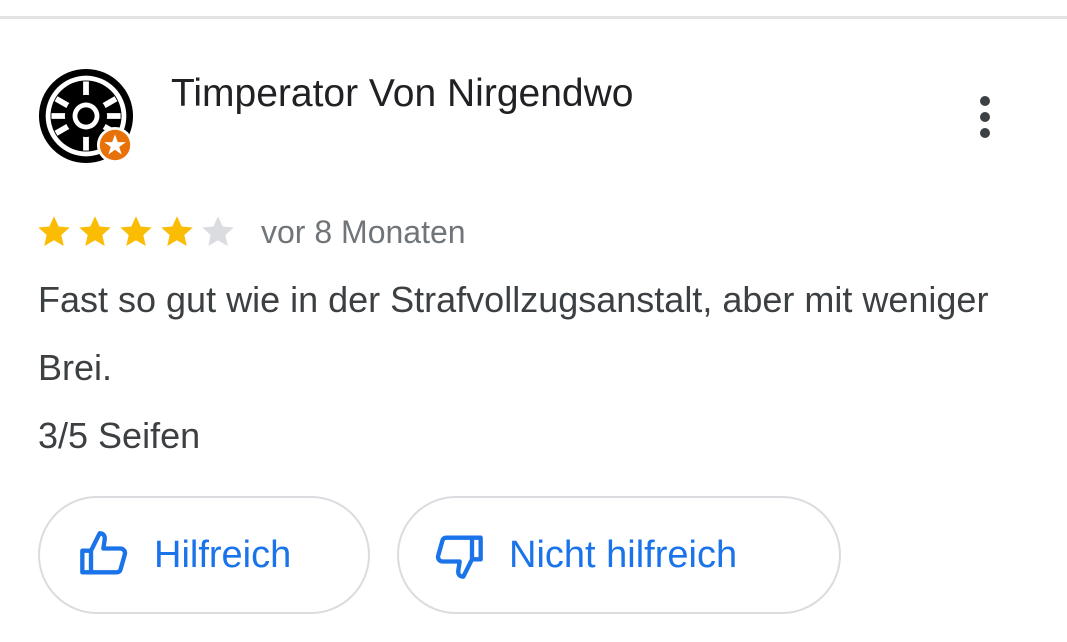 The width and height of the screenshot is (1067, 642). I want to click on helpful-button: Hilfreich, so click(204, 555).